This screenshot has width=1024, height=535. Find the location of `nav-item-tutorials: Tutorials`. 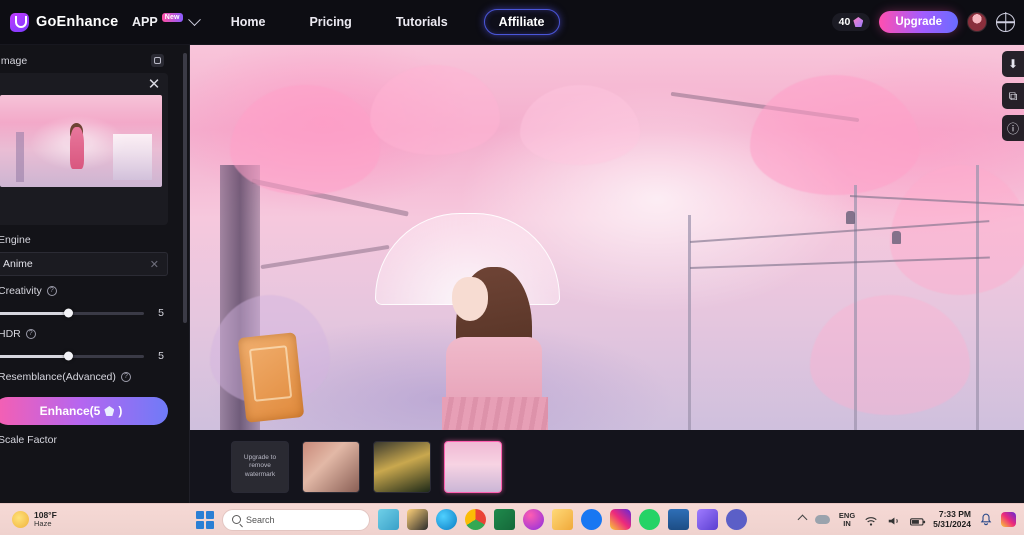

nav-item-tutorials: Tutorials is located at coordinates (422, 22).